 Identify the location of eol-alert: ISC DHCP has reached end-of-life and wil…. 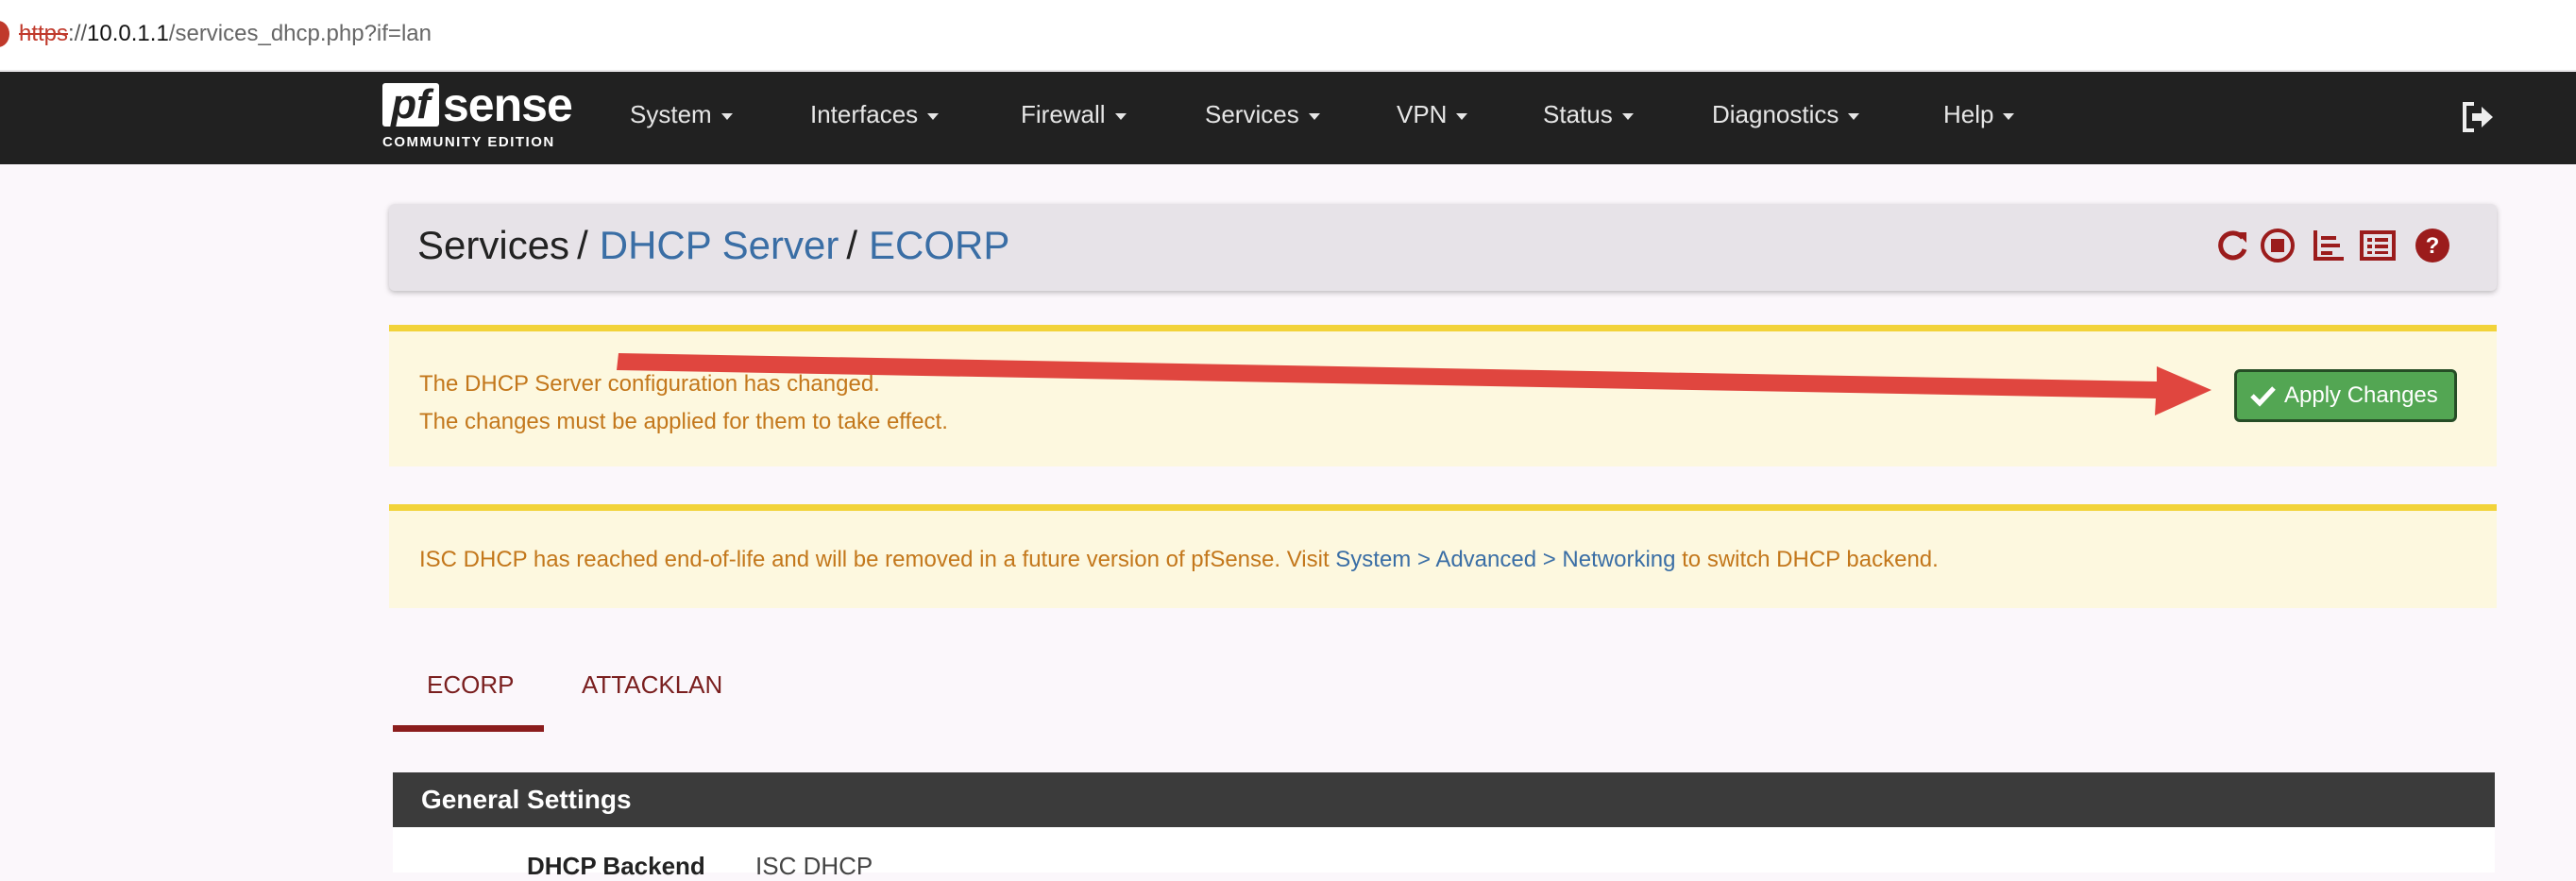
(1443, 556).